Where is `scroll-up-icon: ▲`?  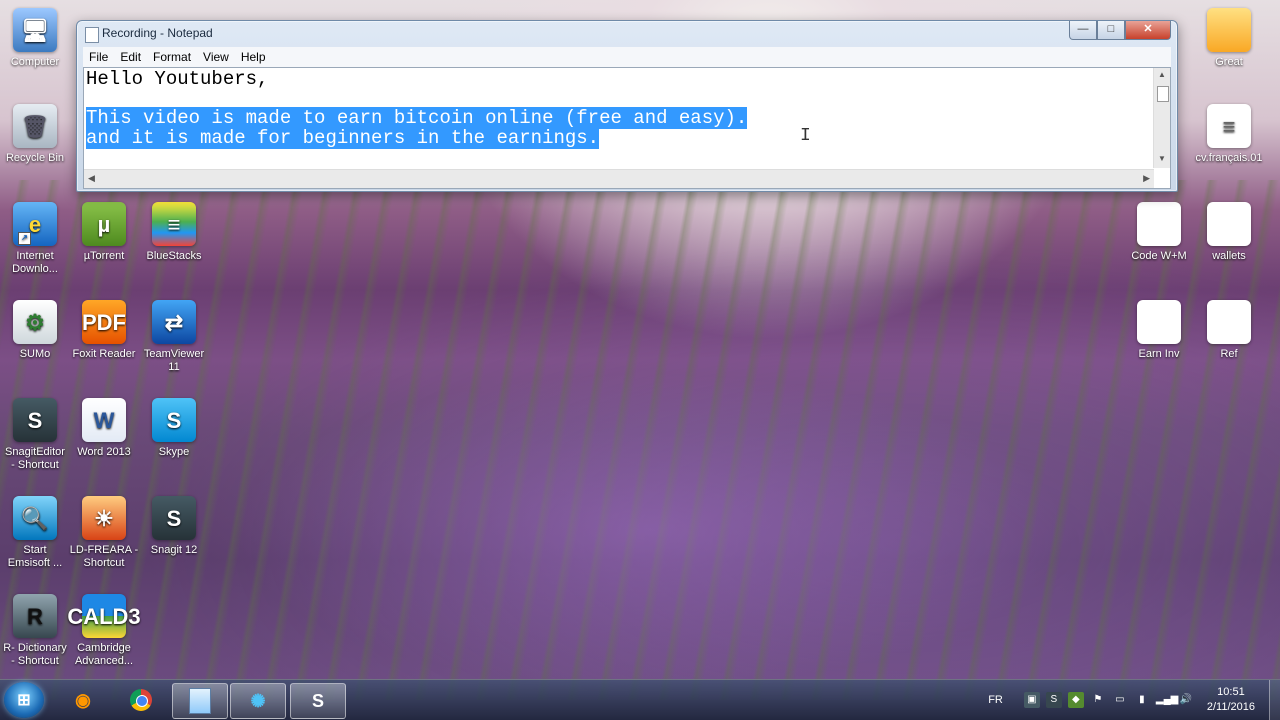
scroll-up-icon: ▲ is located at coordinates (1162, 74).